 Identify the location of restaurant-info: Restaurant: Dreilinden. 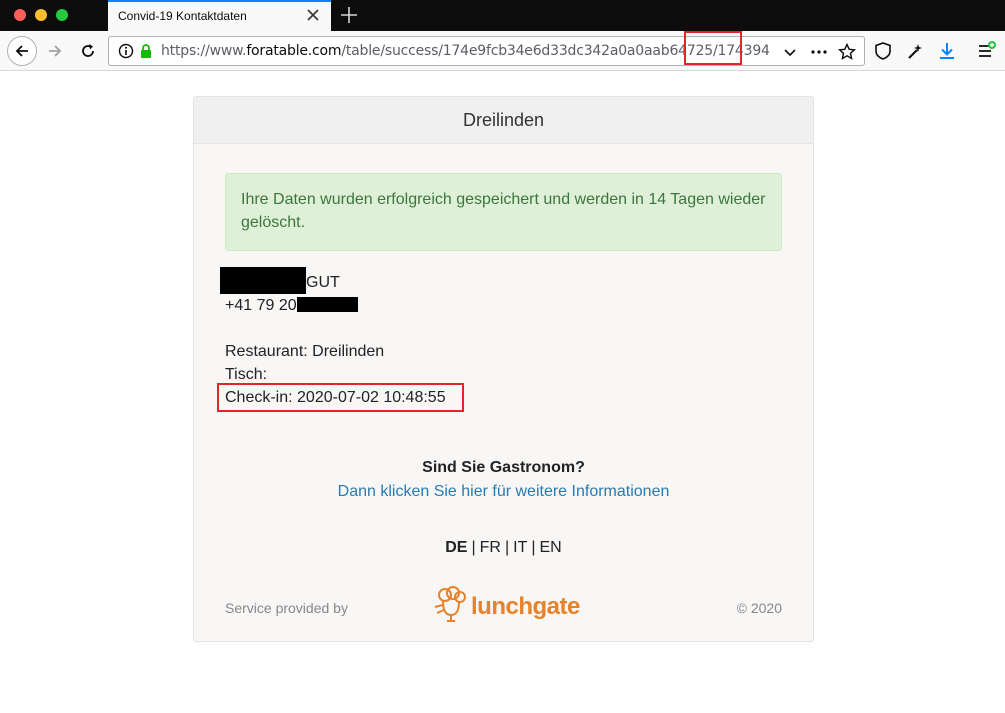
(305, 351).